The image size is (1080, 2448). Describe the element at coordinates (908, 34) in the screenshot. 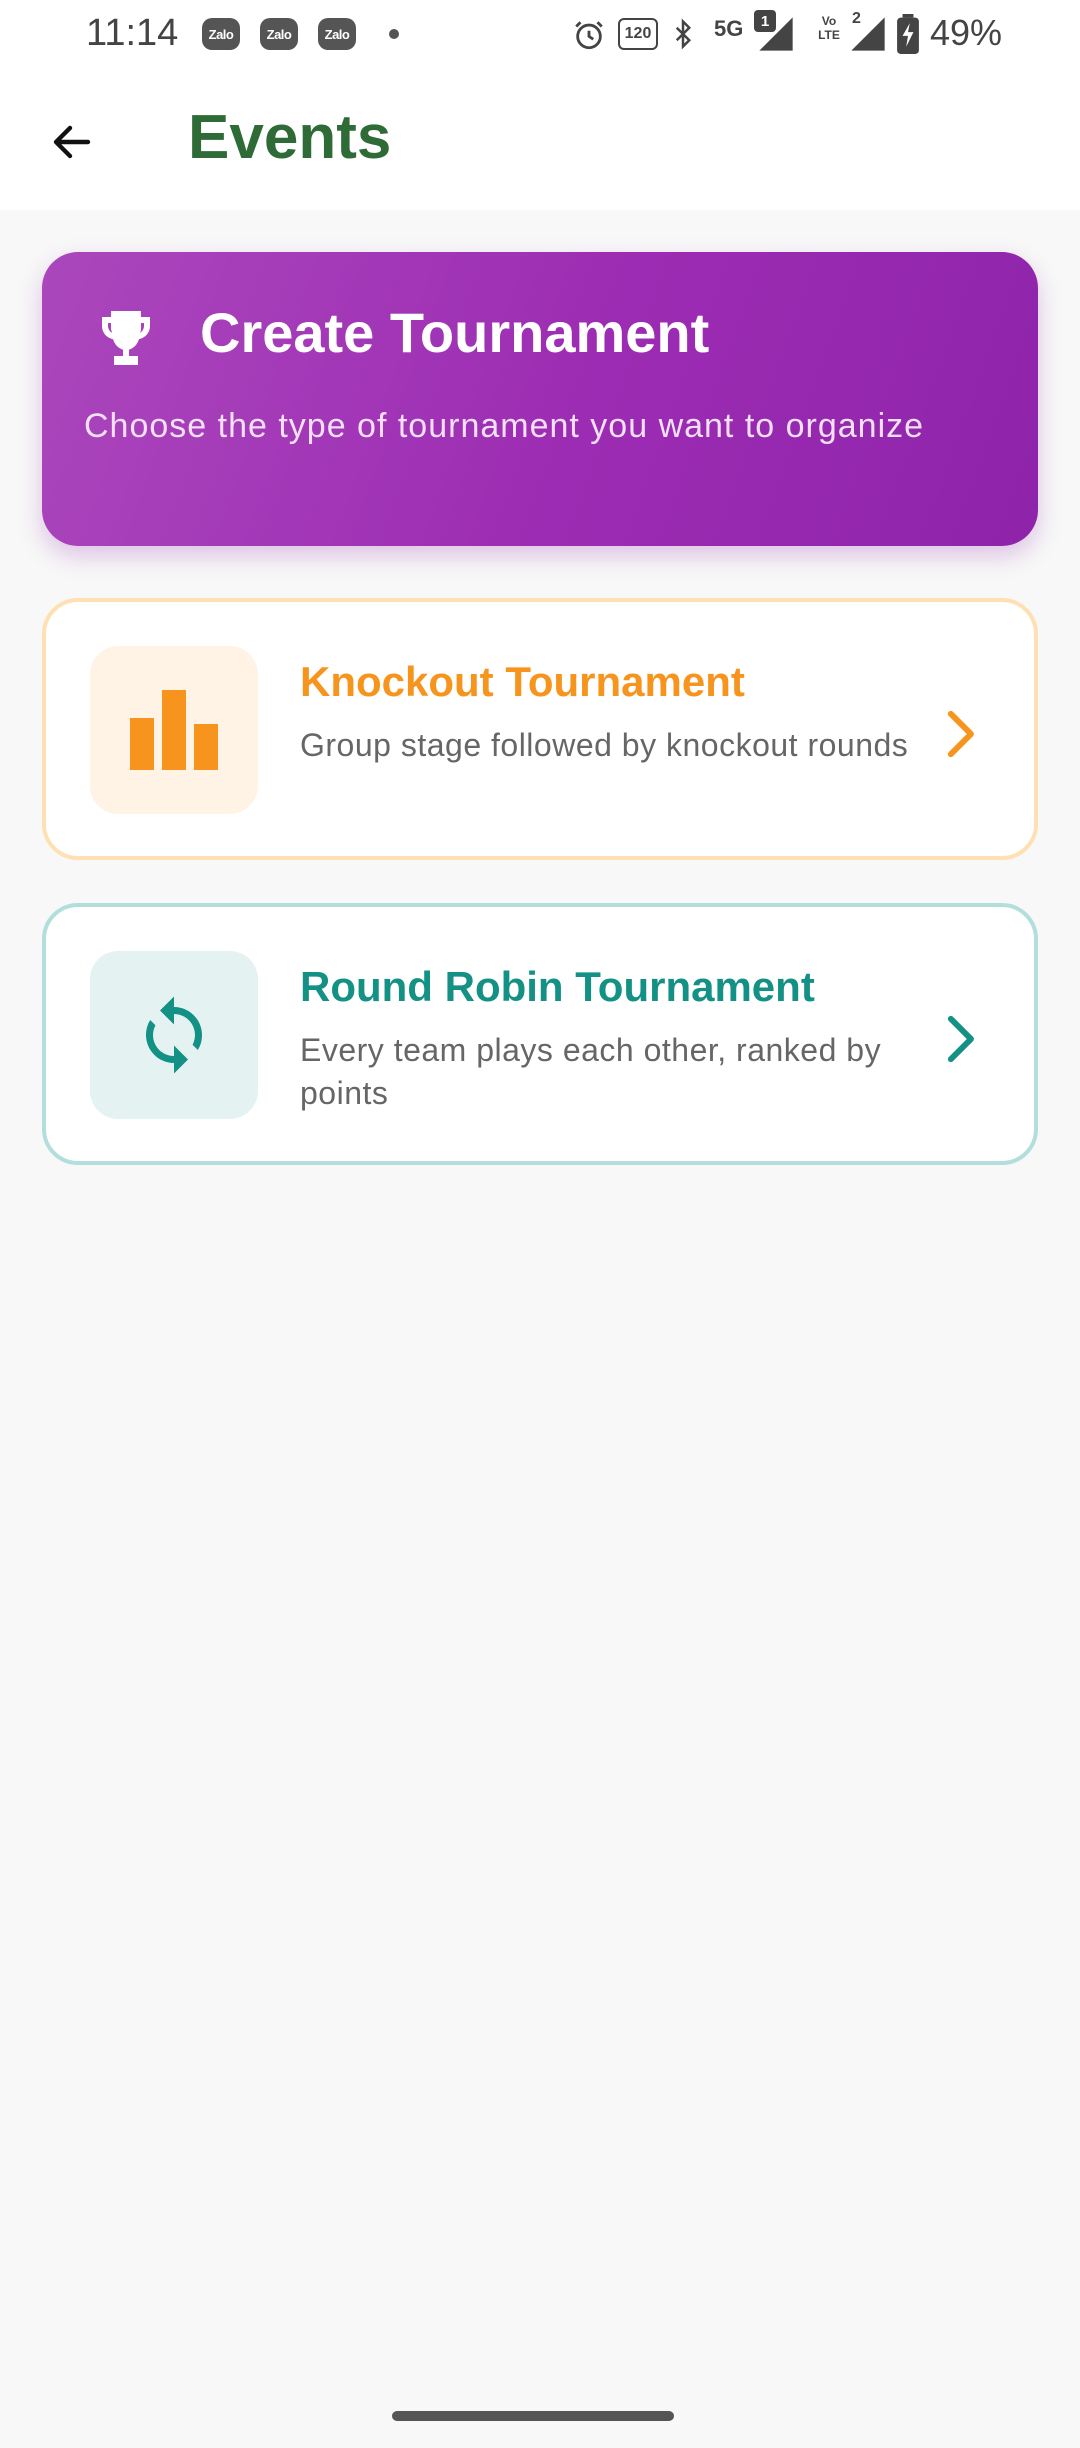

I see `battery-icon` at that location.